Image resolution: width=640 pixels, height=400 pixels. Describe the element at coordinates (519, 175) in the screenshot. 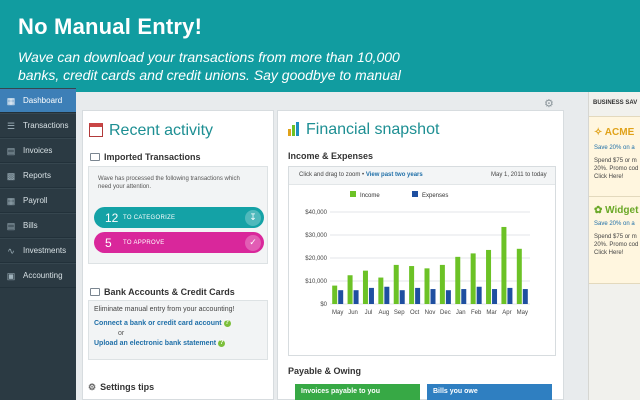

I see `date-range: May 1, 2011 to today` at that location.